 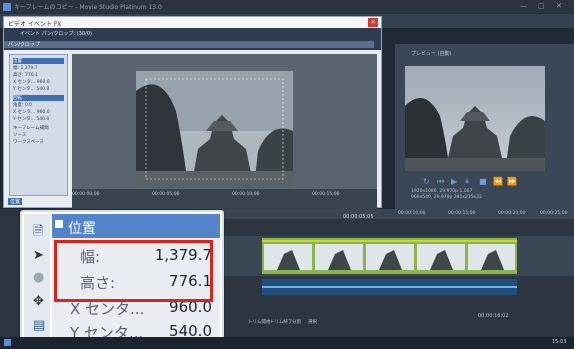 I want to click on width-row: 幅: 1,379.7, so click(x=25, y=68).